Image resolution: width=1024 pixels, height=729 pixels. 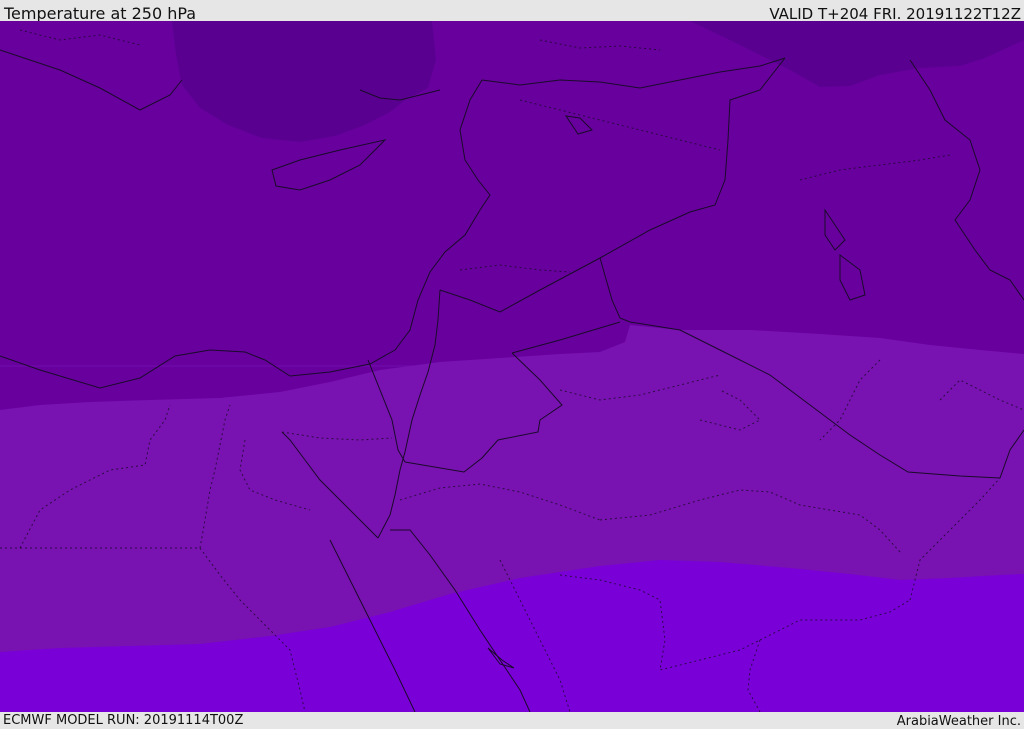 I want to click on credit-label: ArabiaWeather Inc., so click(x=958, y=721).